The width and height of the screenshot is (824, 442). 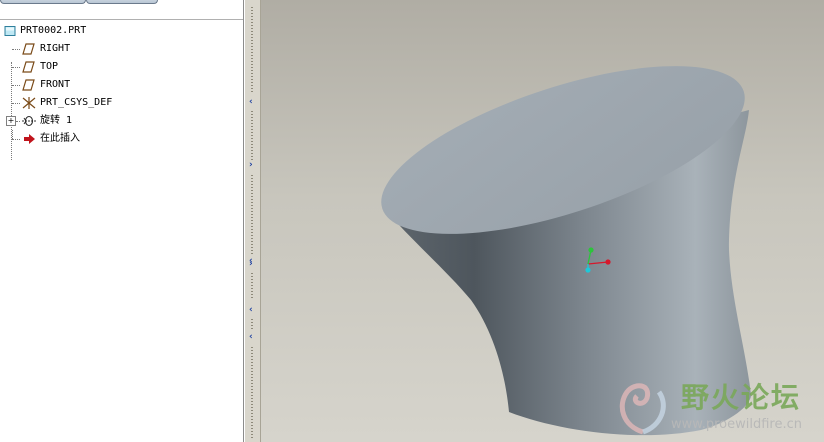 I want to click on insert-here-arrow-icon, so click(x=29, y=139).